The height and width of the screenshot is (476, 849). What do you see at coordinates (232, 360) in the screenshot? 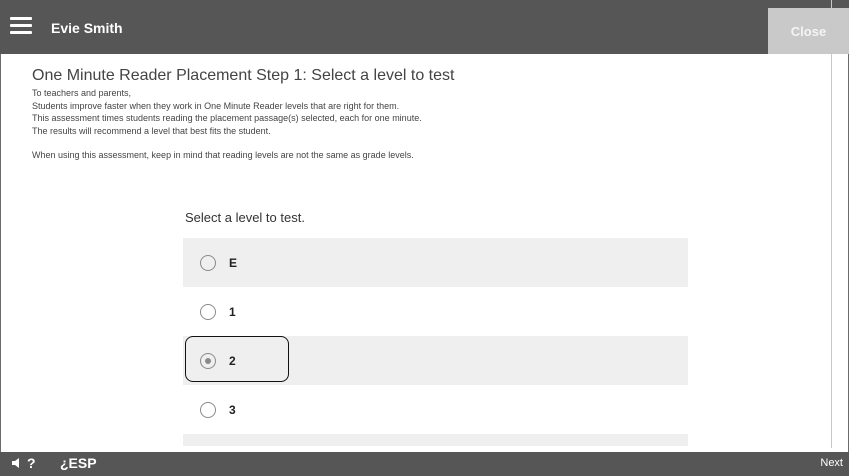
I see `level-option-label: 2` at bounding box center [232, 360].